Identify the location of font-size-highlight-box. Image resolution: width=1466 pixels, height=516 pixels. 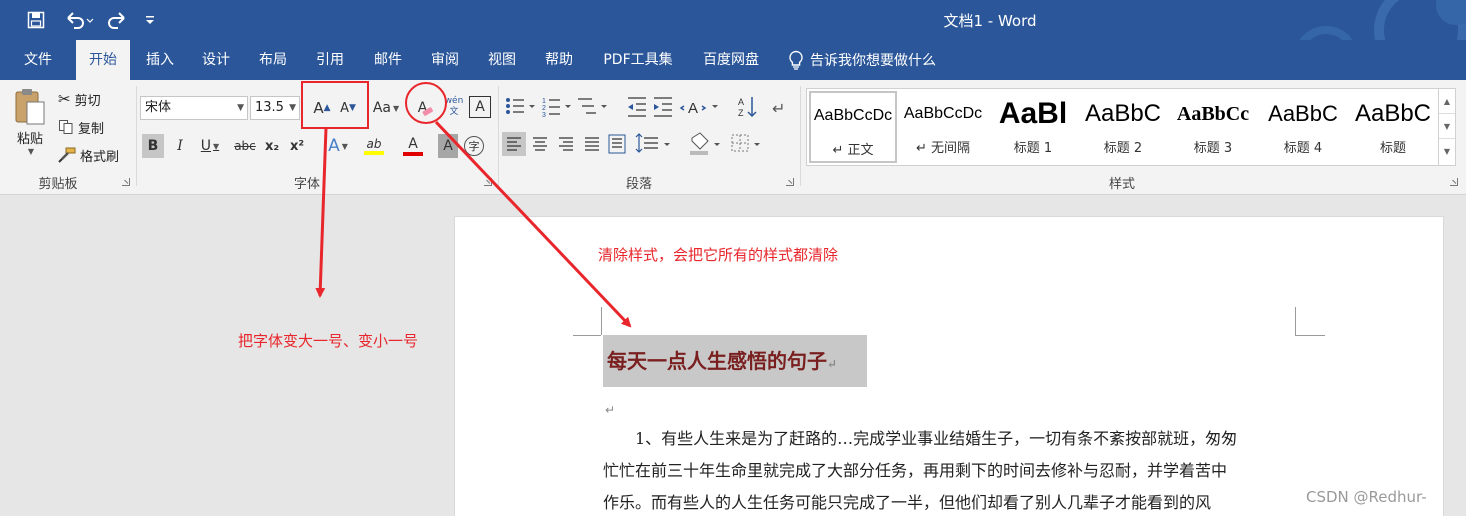
(335, 105).